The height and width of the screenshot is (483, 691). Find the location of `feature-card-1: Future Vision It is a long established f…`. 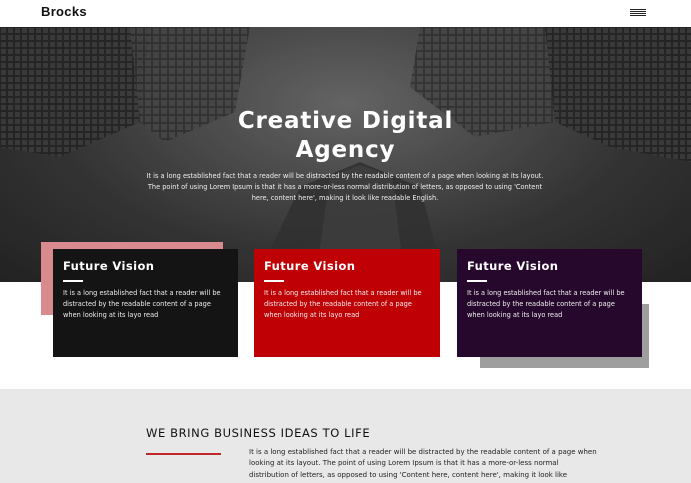

feature-card-1: Future Vision It is a long established f… is located at coordinates (145, 303).